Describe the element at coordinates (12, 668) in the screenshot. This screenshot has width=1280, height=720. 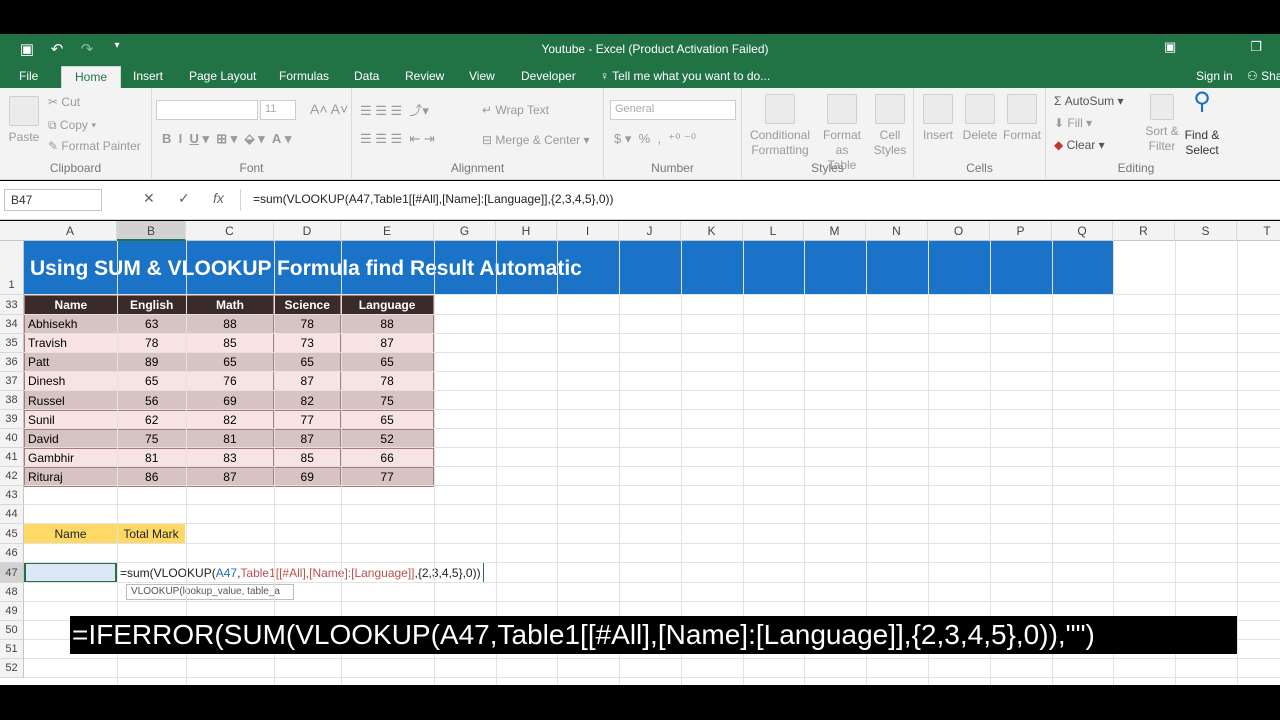
I see `row-header-52: 52` at that location.